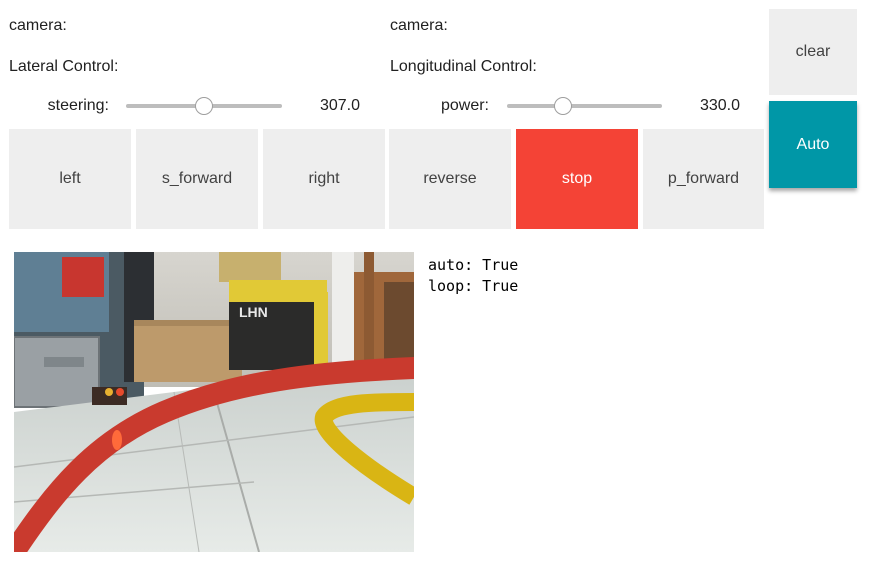  I want to click on steering-label: steering:, so click(78, 105).